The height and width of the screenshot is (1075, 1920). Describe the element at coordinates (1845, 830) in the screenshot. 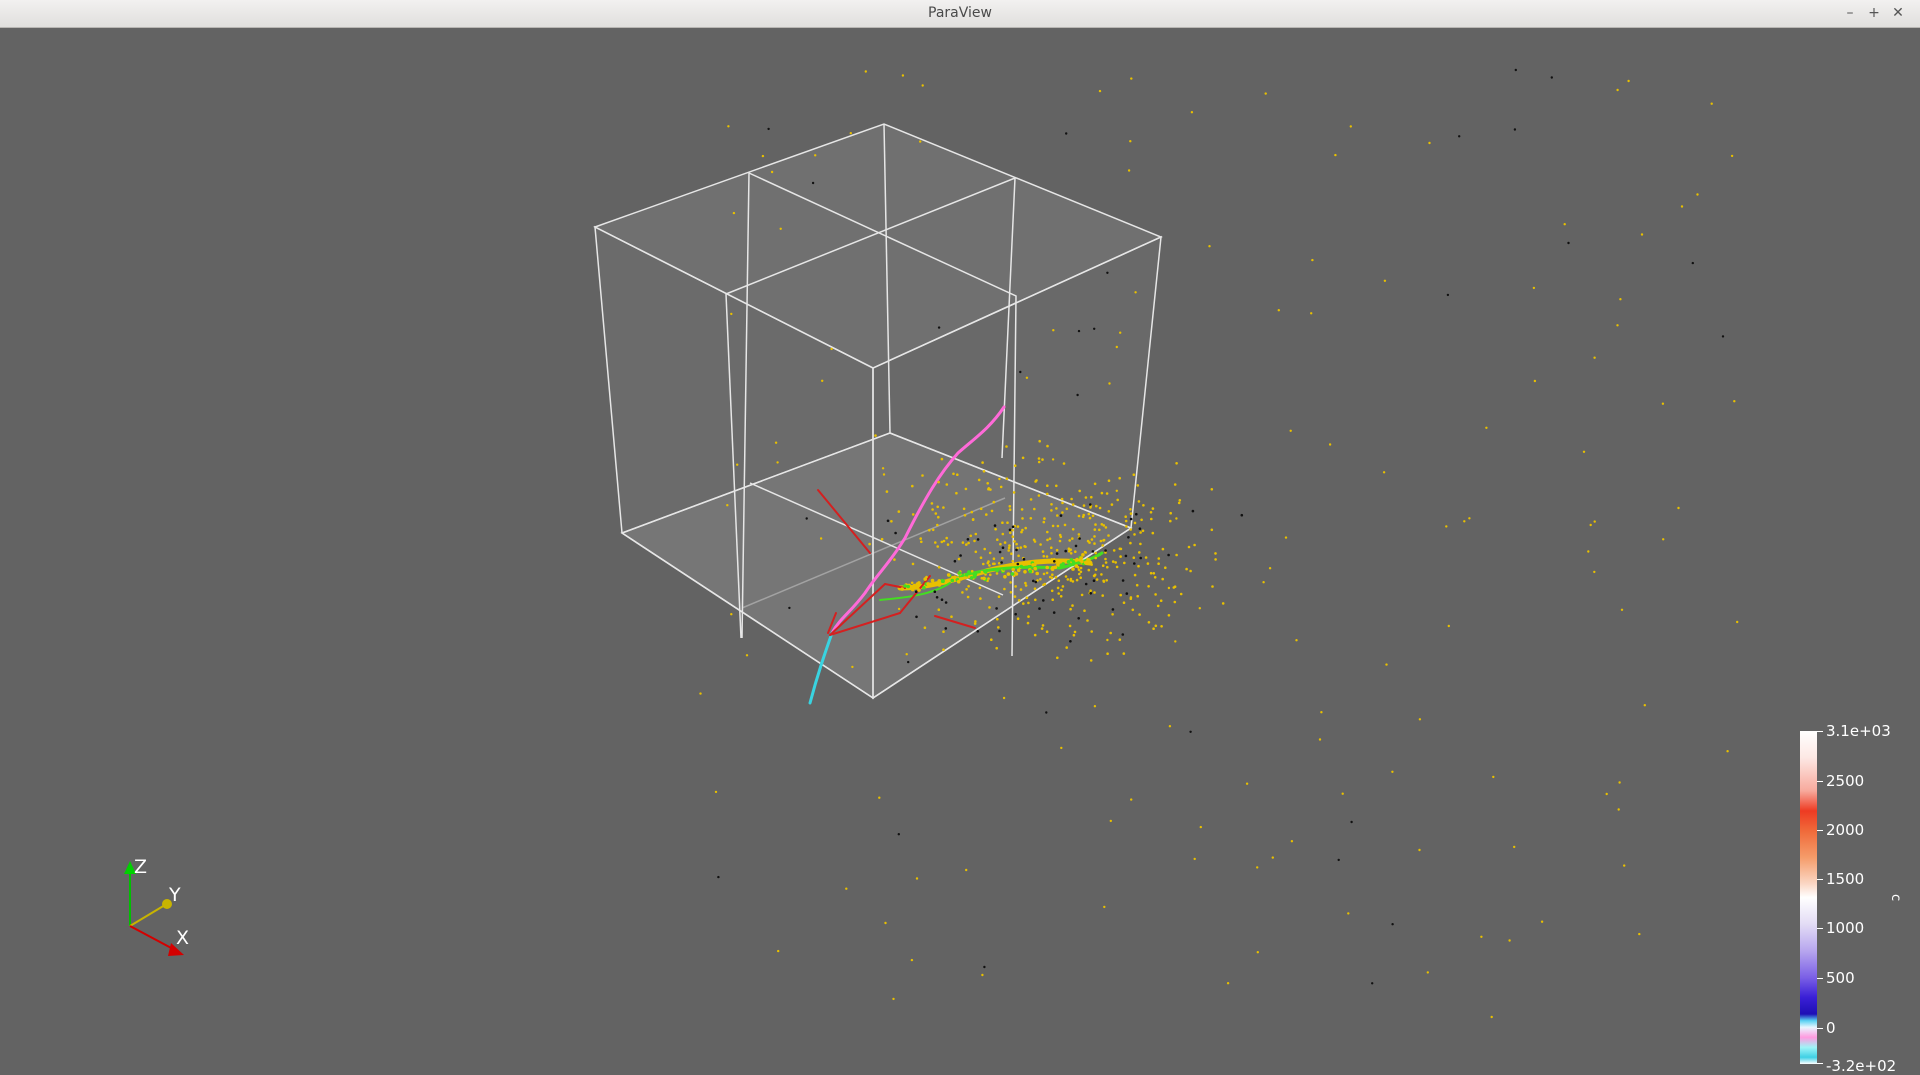

I see `legend-tick-label: 2000` at that location.